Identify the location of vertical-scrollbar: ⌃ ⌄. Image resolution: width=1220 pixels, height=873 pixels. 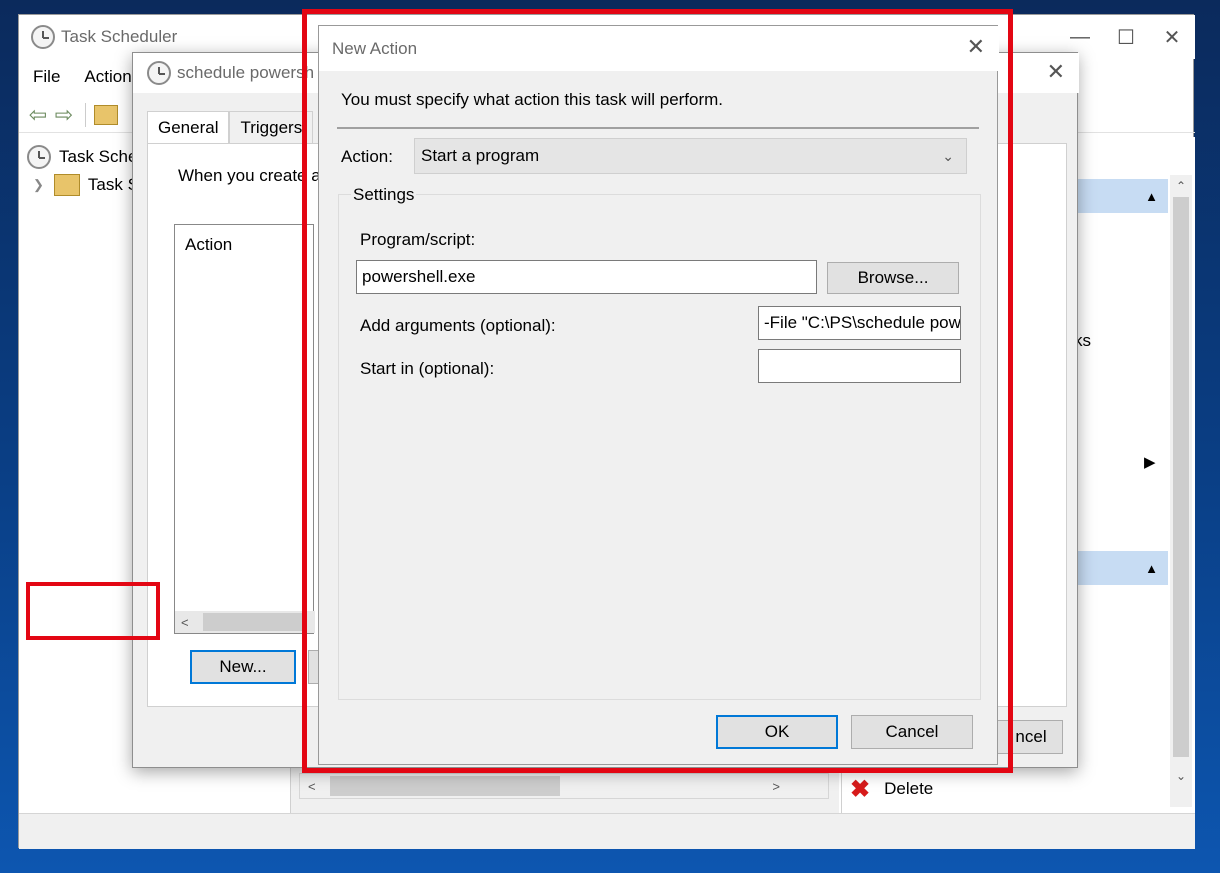
(1181, 491).